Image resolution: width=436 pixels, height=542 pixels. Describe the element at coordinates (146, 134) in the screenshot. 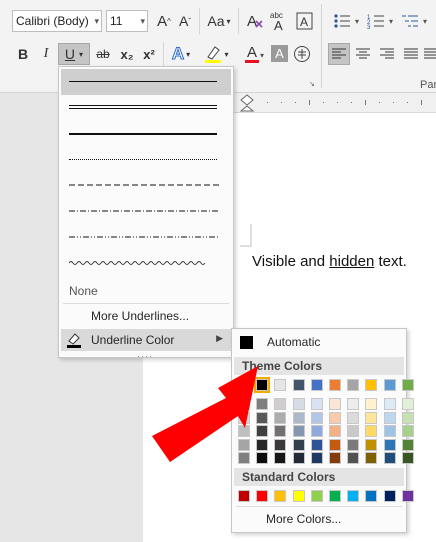

I see `underline-style-thick` at that location.